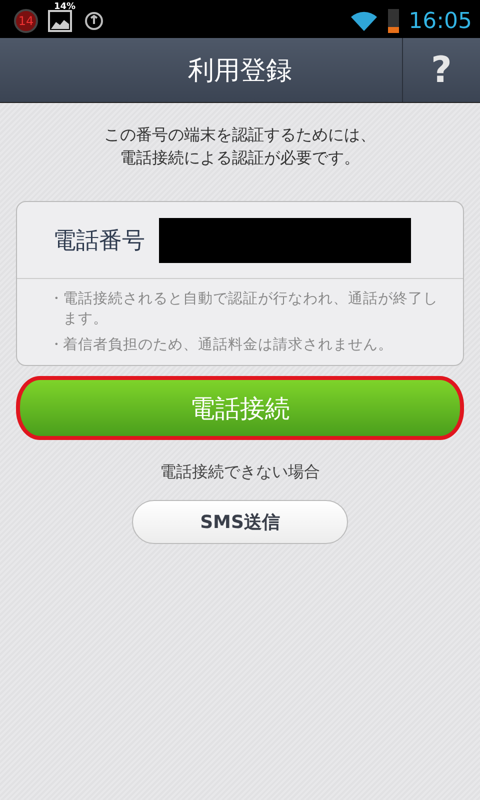  I want to click on wifi-icon, so click(364, 21).